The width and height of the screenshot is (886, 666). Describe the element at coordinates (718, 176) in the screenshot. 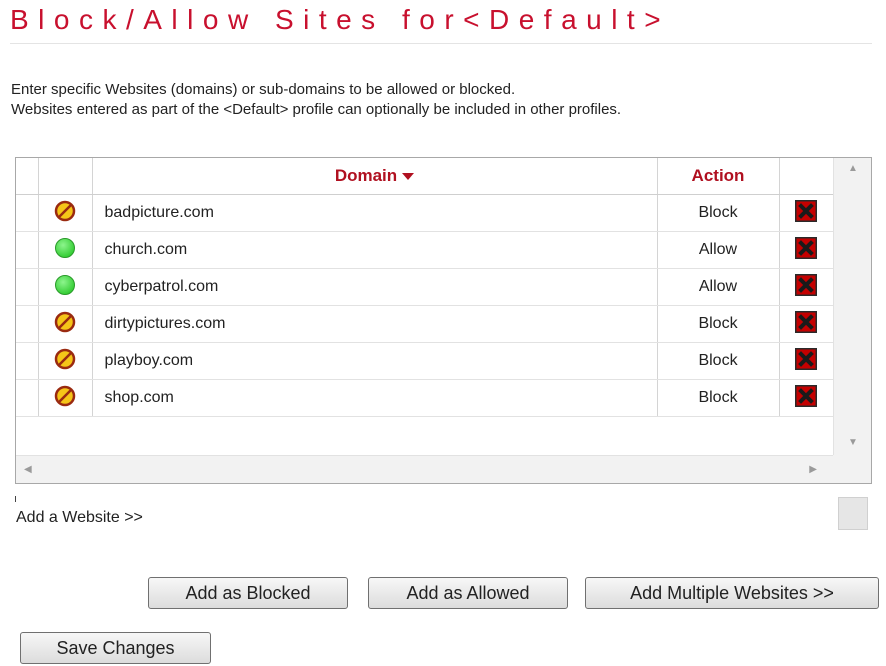

I see `column-header-action: Action` at that location.